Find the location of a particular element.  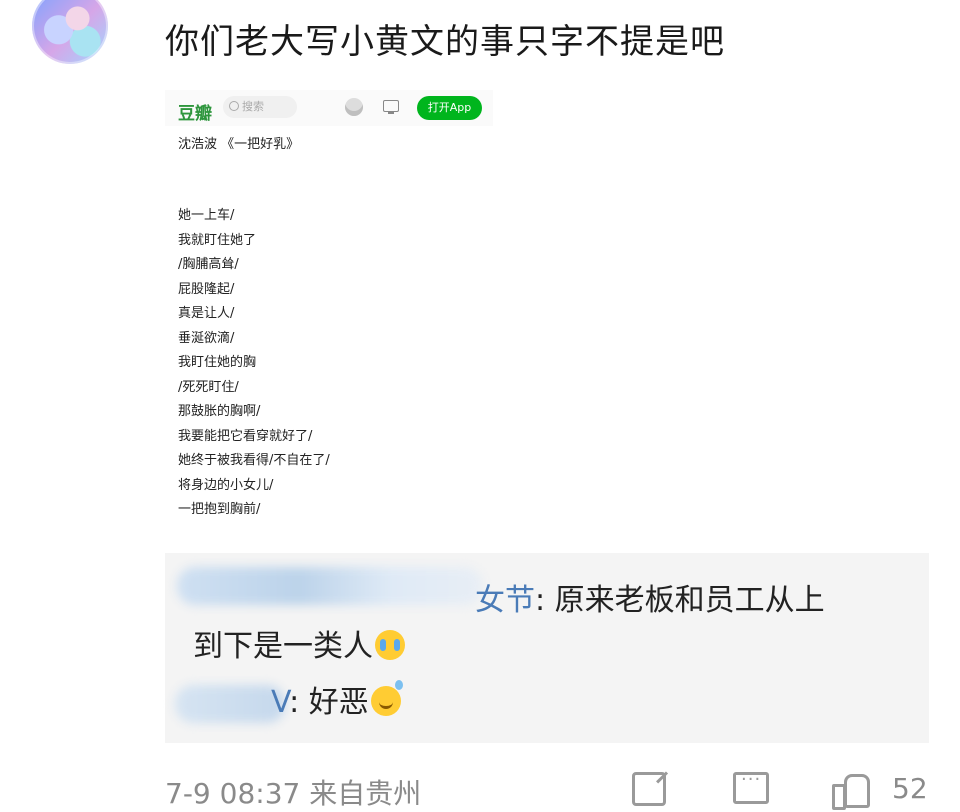

like-icon is located at coordinates (851, 791).